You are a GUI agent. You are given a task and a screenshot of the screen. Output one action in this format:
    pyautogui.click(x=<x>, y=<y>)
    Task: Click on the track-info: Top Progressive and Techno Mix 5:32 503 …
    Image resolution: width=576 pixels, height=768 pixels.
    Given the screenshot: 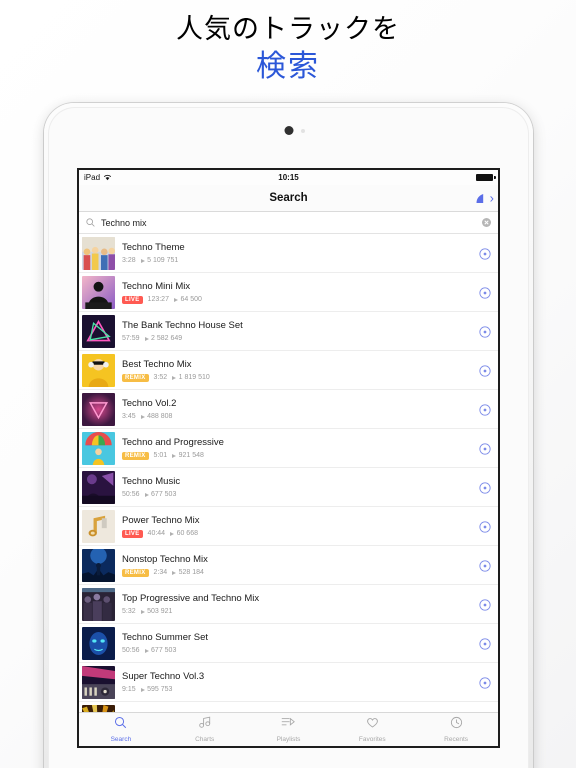 What is the action you would take?
    pyautogui.click(x=300, y=604)
    